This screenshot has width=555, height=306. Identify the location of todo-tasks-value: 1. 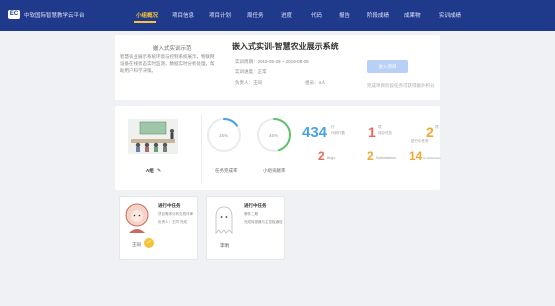
(372, 132).